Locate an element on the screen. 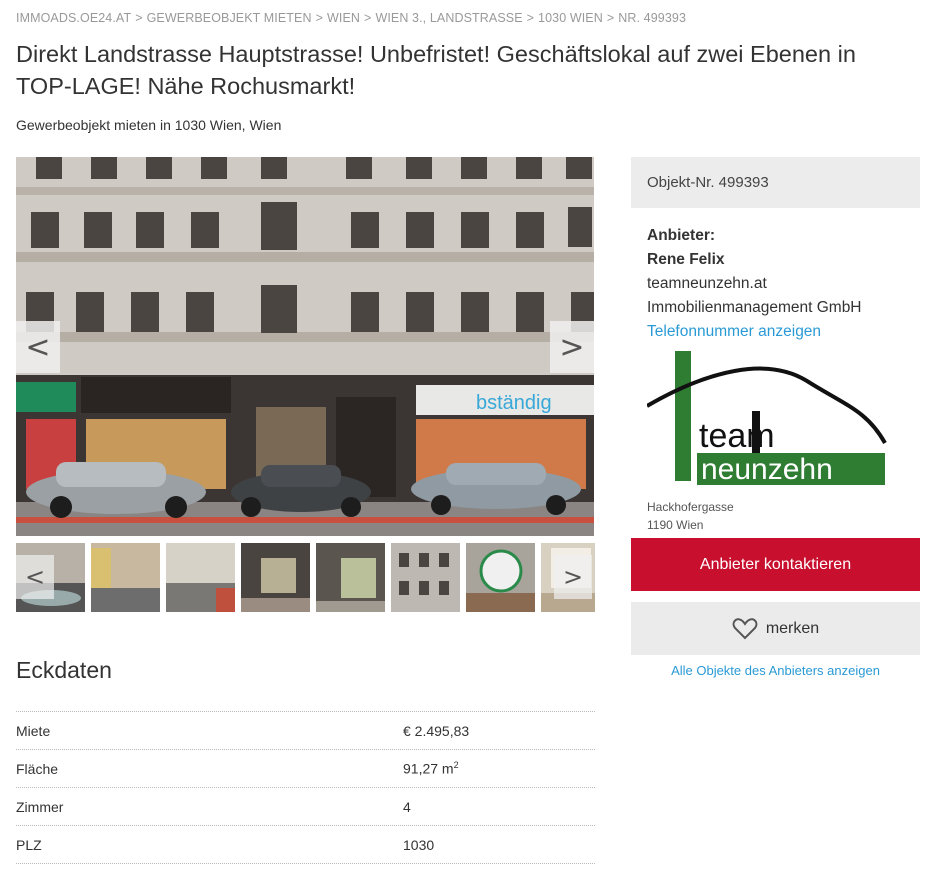  fact-label: Fläche is located at coordinates (37, 768).